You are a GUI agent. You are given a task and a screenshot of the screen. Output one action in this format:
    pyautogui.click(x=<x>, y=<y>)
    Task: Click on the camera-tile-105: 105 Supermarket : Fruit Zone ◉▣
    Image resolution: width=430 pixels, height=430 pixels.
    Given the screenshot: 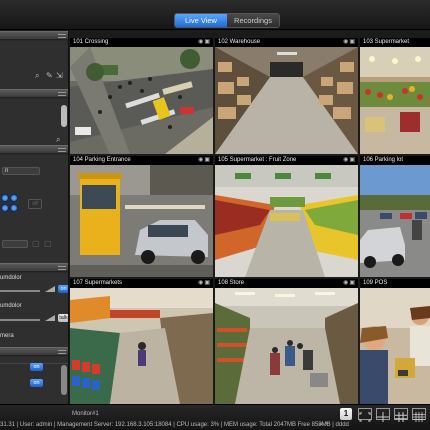 What is the action you would take?
    pyautogui.click(x=286, y=216)
    